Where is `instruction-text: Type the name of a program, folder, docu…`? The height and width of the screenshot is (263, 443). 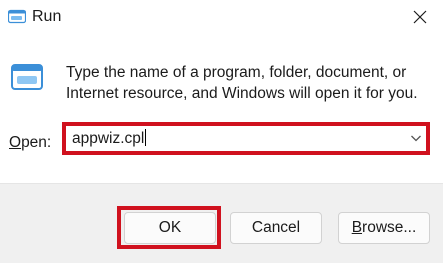 instruction-text: Type the name of a program, folder, docu… is located at coordinates (242, 83).